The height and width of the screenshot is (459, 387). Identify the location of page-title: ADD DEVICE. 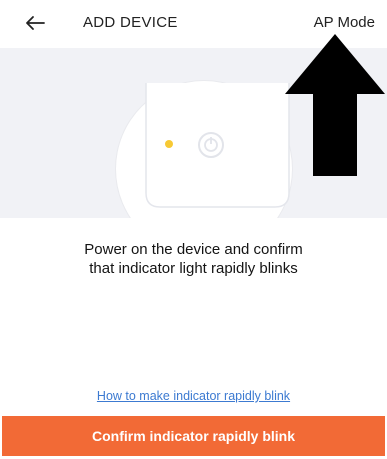
(130, 22).